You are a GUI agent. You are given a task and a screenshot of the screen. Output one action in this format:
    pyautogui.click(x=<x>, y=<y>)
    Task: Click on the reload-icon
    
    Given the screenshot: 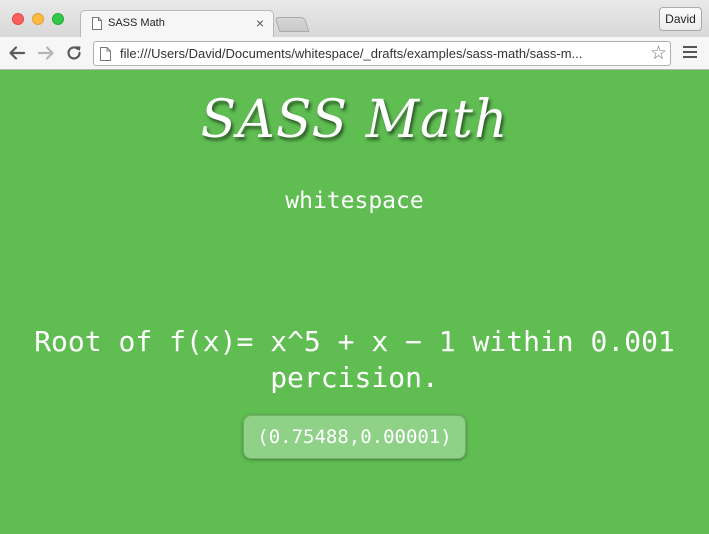 What is the action you would take?
    pyautogui.click(x=74, y=53)
    